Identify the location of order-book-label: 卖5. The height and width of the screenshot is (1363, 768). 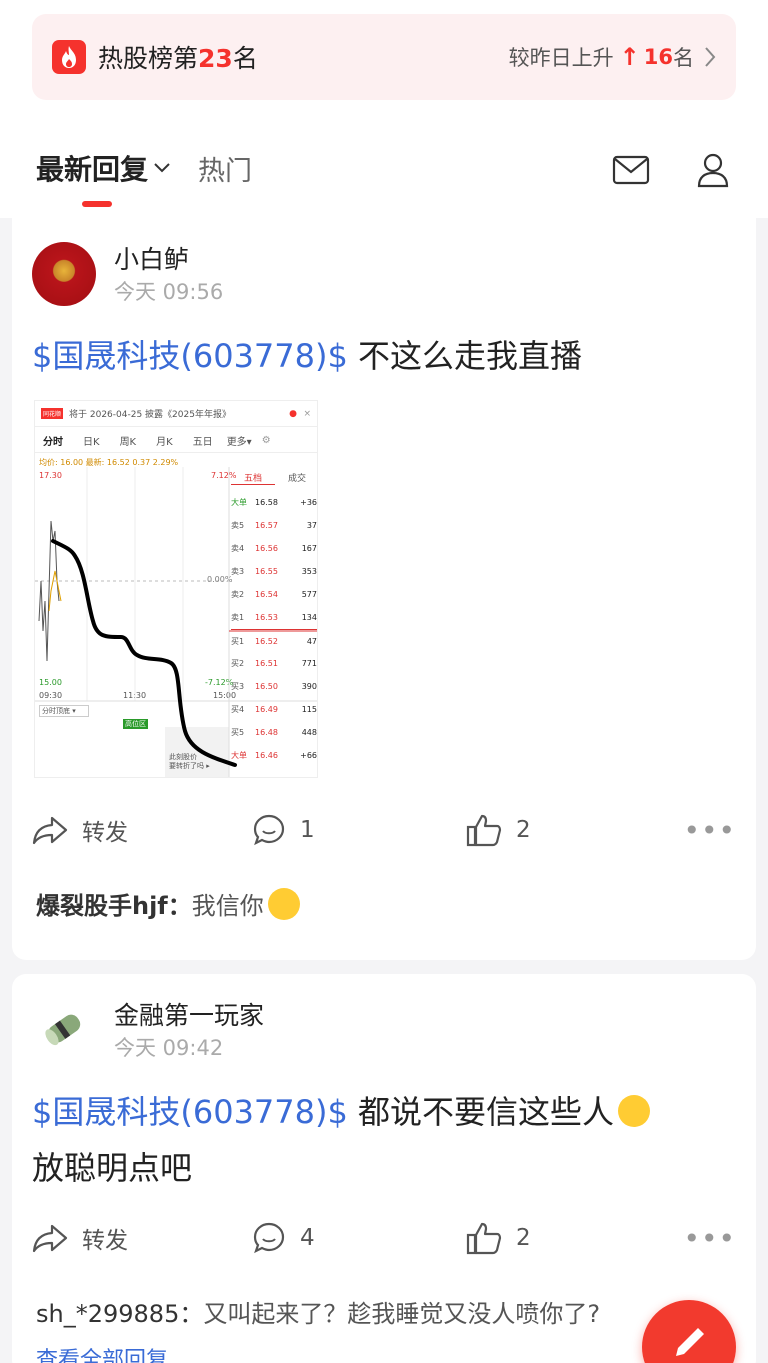
(238, 525).